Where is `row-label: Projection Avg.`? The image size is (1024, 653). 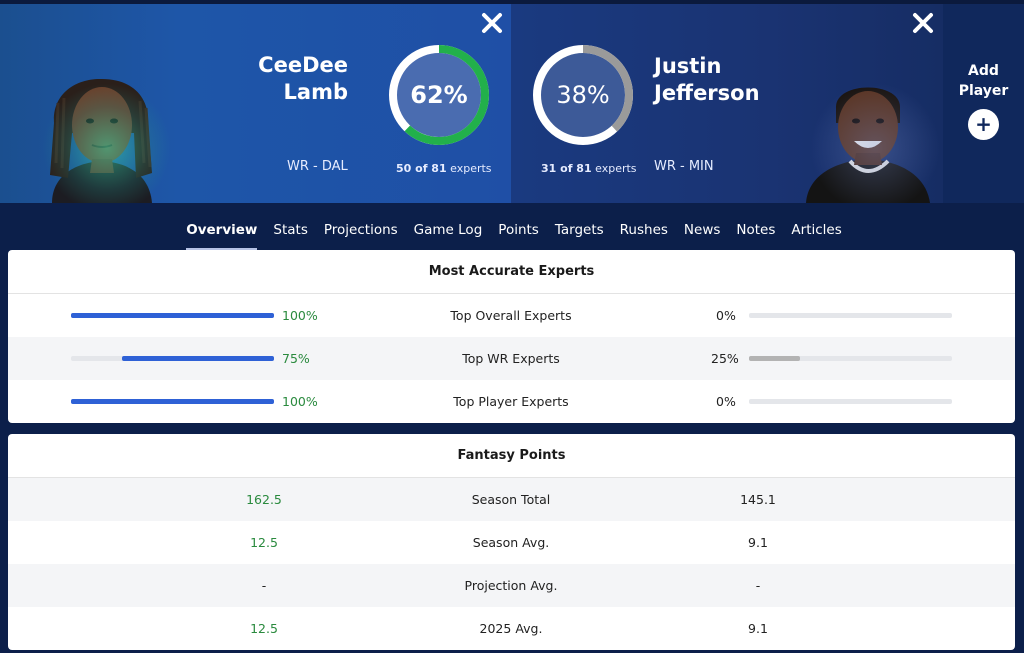
row-label: Projection Avg. is located at coordinates (511, 585).